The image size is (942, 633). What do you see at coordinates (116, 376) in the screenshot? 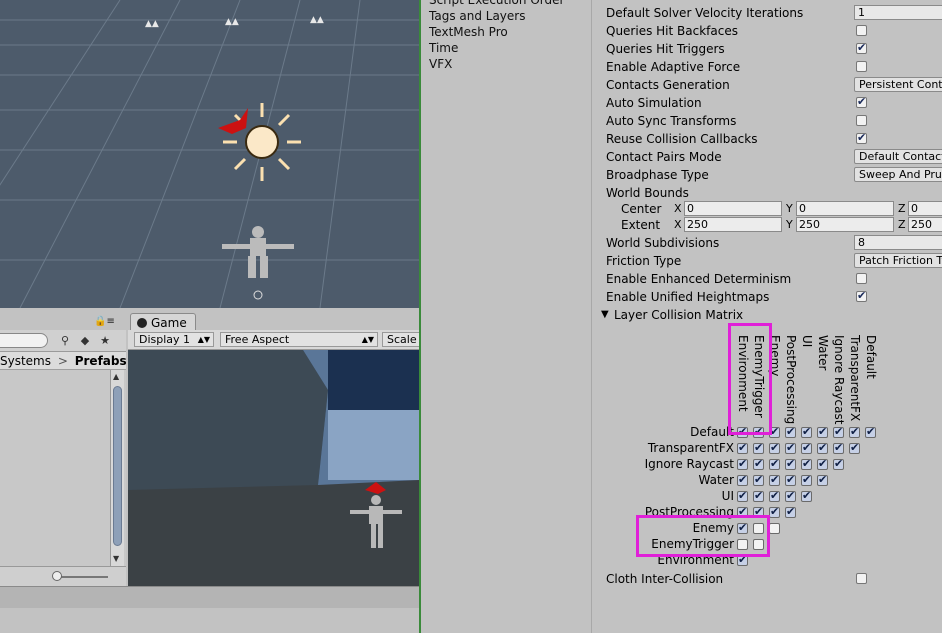
I see `scroll-up-icon: ▲` at bounding box center [116, 376].